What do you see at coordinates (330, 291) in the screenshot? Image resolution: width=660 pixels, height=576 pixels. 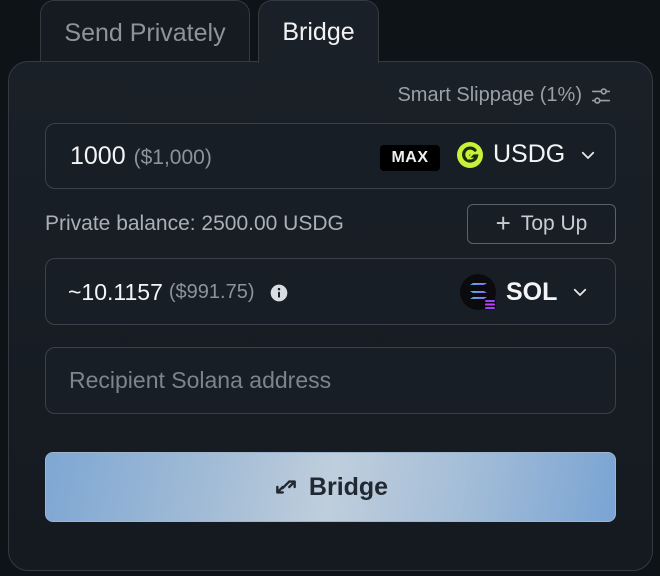 I see `receive-amount-field: ~10.1157 ($991.75) SOL` at bounding box center [330, 291].